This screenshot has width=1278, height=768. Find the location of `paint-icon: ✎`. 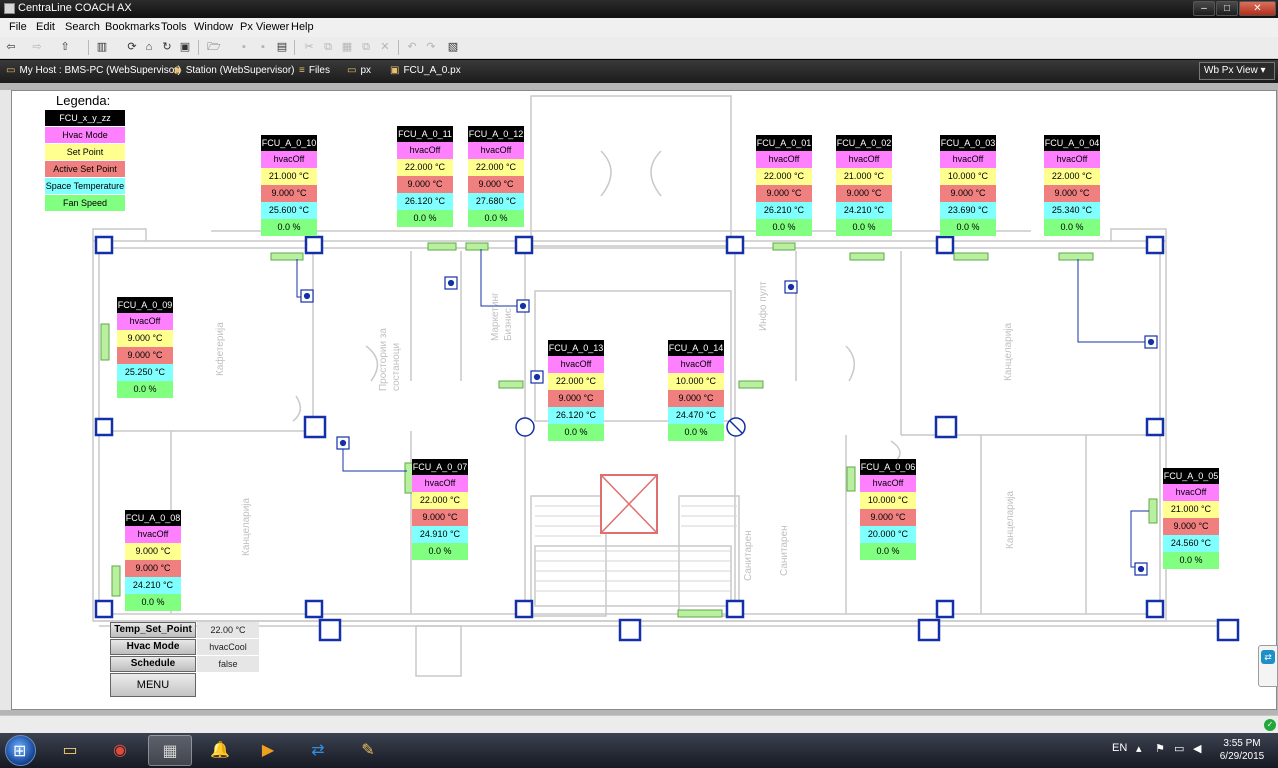

paint-icon: ✎ is located at coordinates (368, 750).